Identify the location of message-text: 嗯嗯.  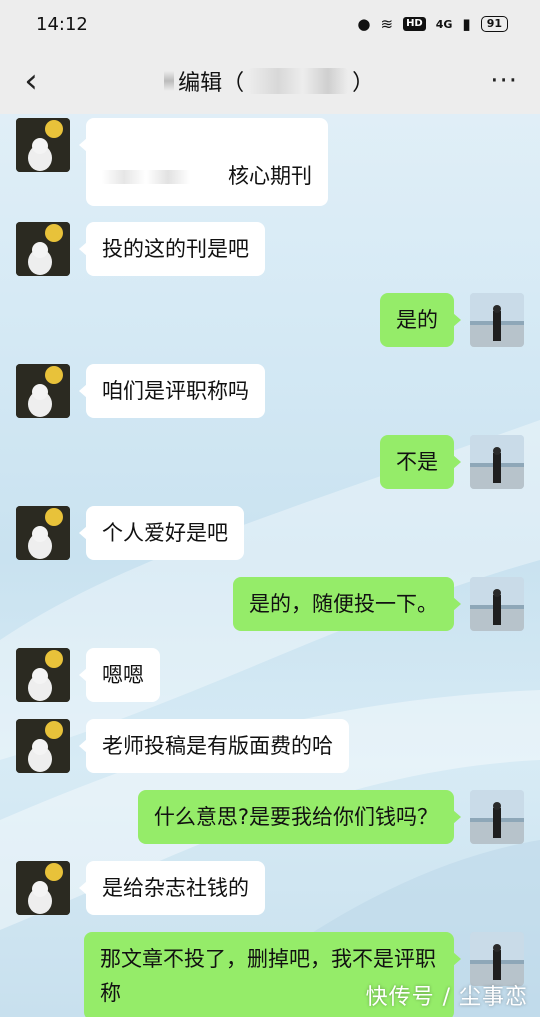
(123, 675).